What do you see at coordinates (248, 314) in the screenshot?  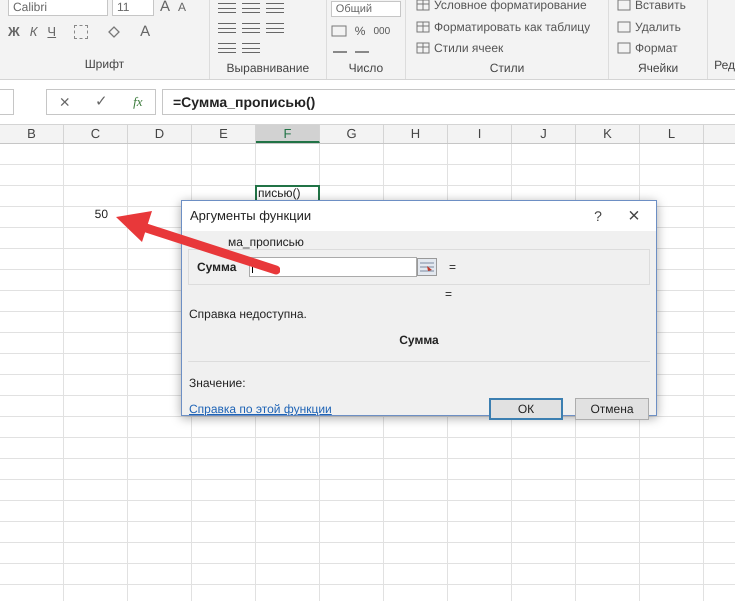 I see `description-text: Справка недоступна.` at bounding box center [248, 314].